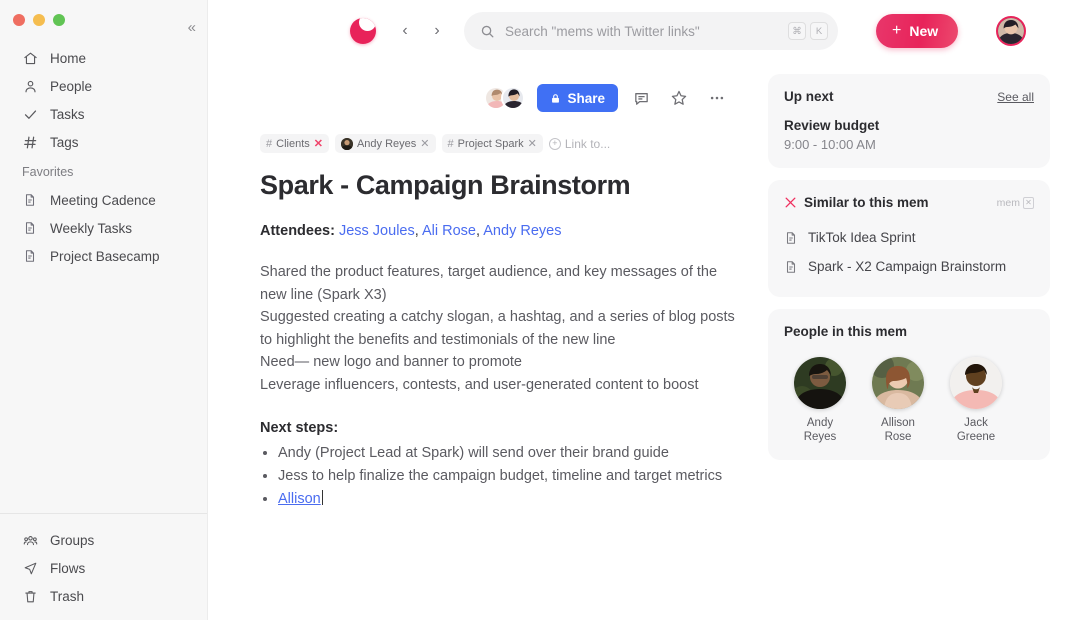 The image size is (1080, 620). Describe the element at coordinates (487, 31) in the screenshot. I see `search-icon` at that location.